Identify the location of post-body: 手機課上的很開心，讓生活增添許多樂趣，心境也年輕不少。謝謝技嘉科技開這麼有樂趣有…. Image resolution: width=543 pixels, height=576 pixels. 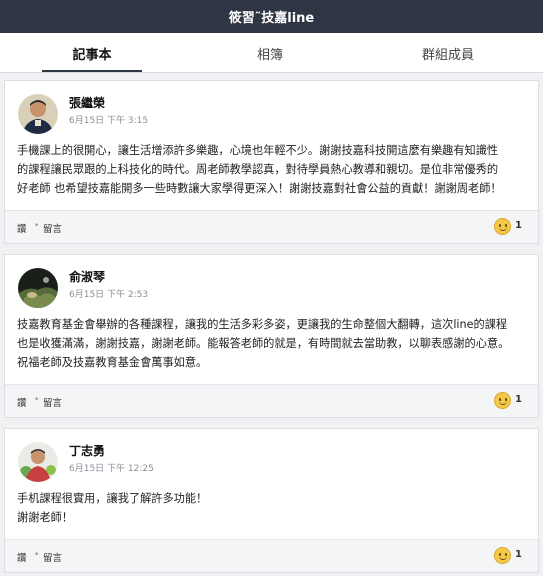
(259, 169).